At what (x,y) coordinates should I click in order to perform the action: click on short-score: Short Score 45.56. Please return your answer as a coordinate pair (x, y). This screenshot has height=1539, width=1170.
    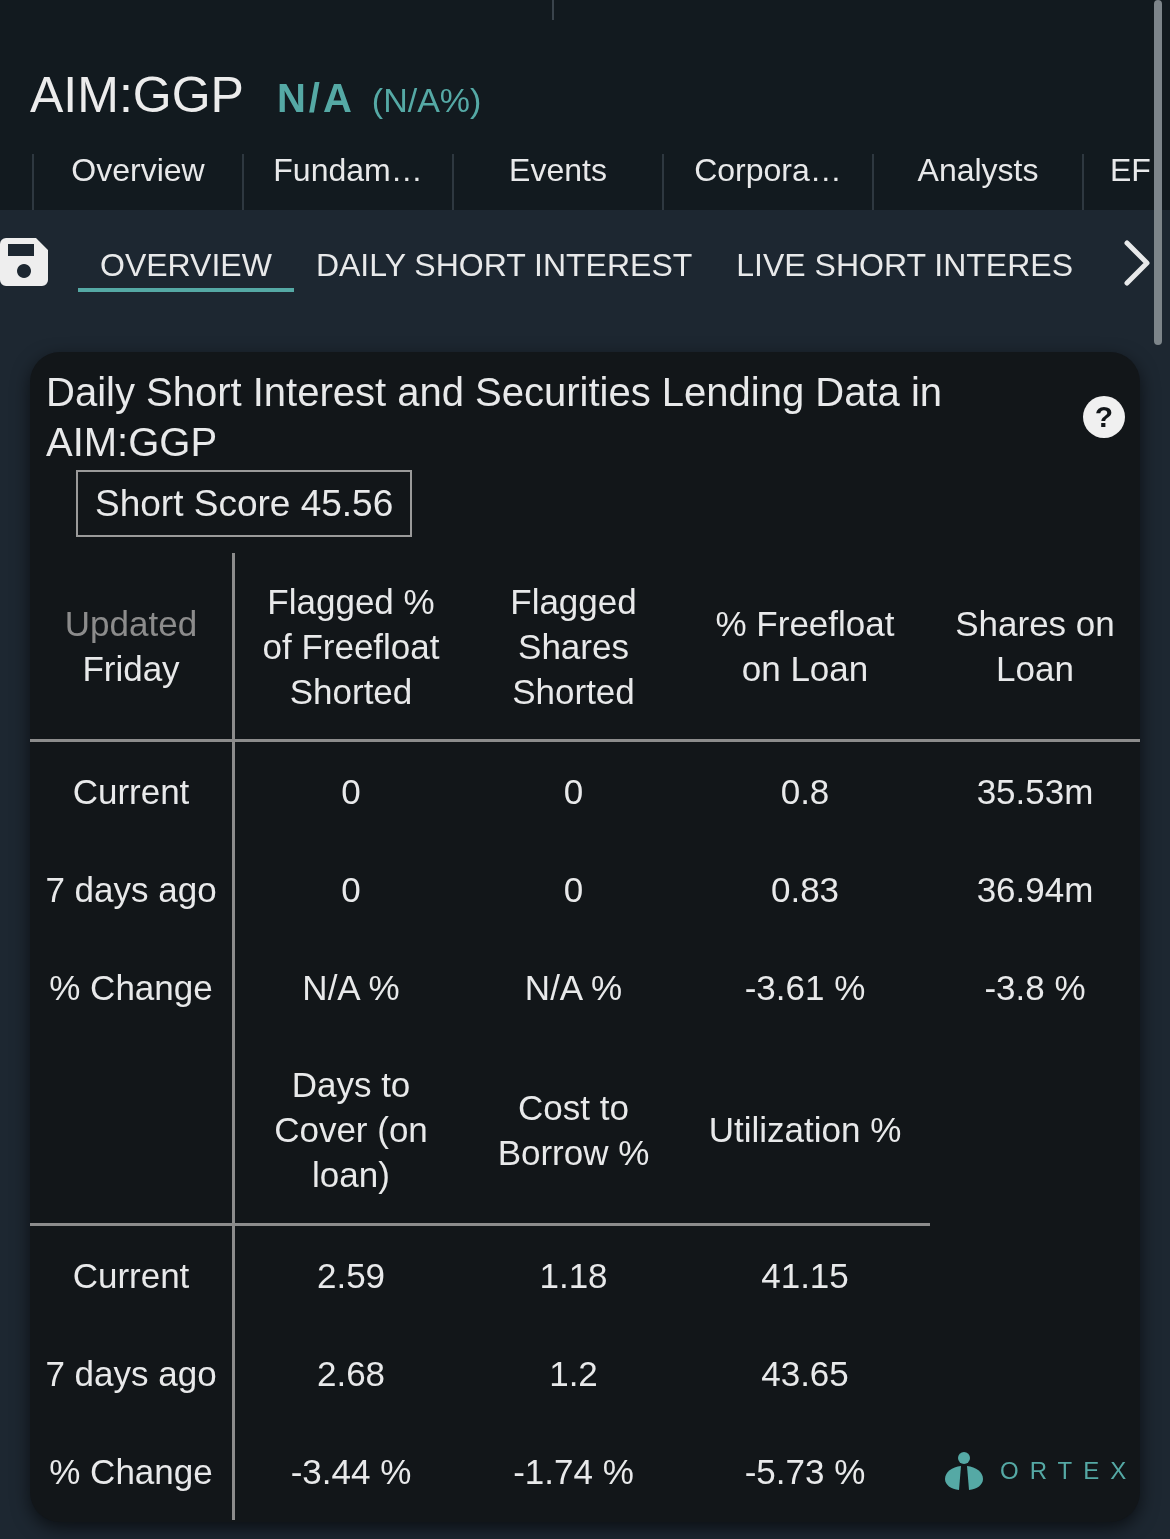
    Looking at the image, I should click on (244, 503).